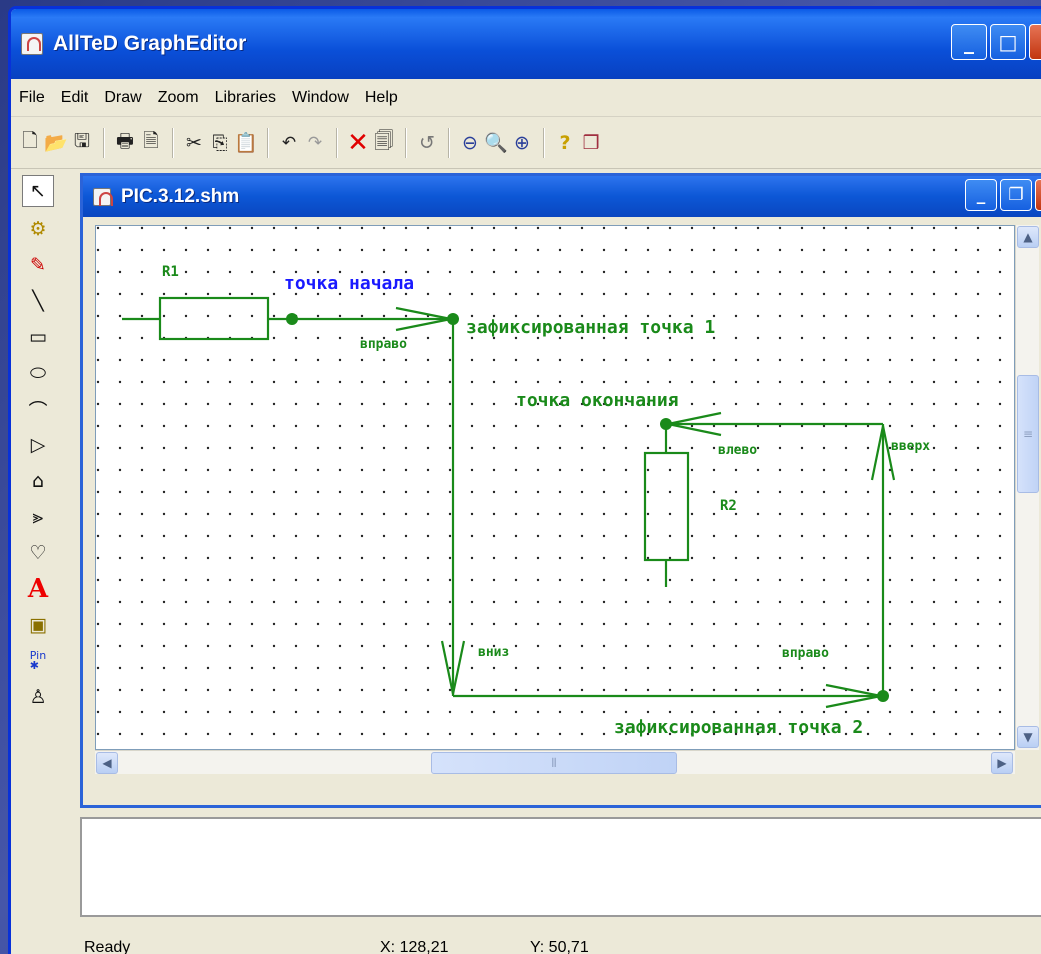 Image resolution: width=1041 pixels, height=954 pixels. I want to click on cut-icon: ✂, so click(194, 143).